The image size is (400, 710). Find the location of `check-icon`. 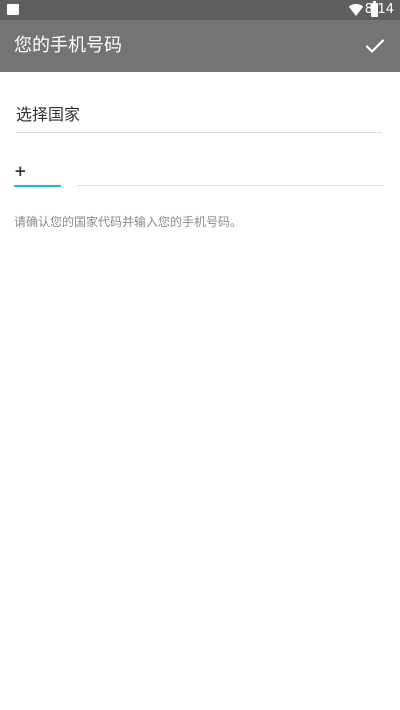

check-icon is located at coordinates (375, 46).